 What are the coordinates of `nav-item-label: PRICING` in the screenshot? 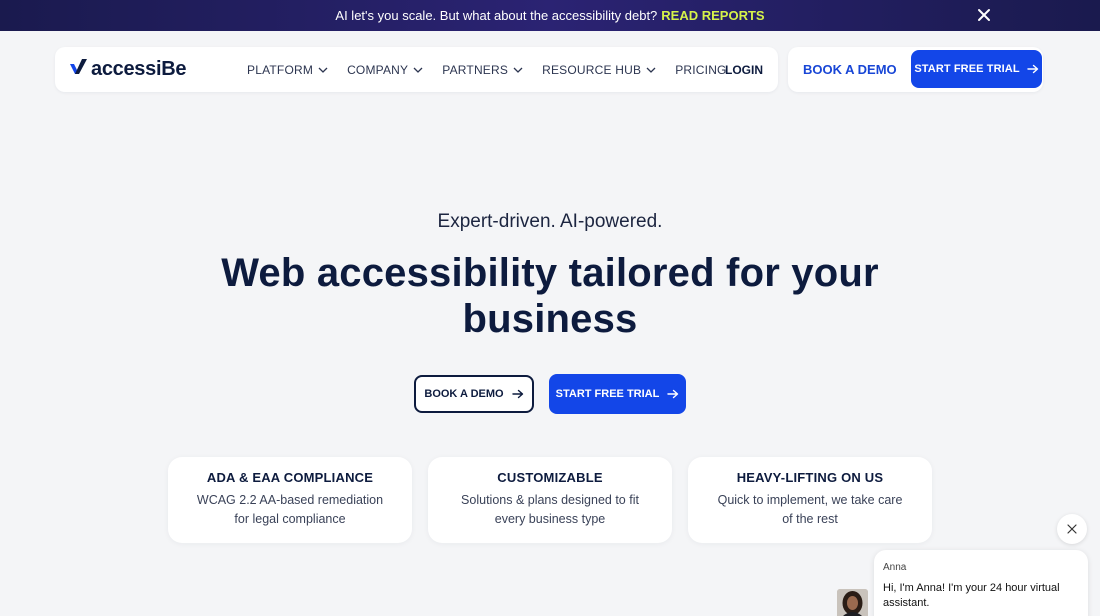 It's located at (701, 69).